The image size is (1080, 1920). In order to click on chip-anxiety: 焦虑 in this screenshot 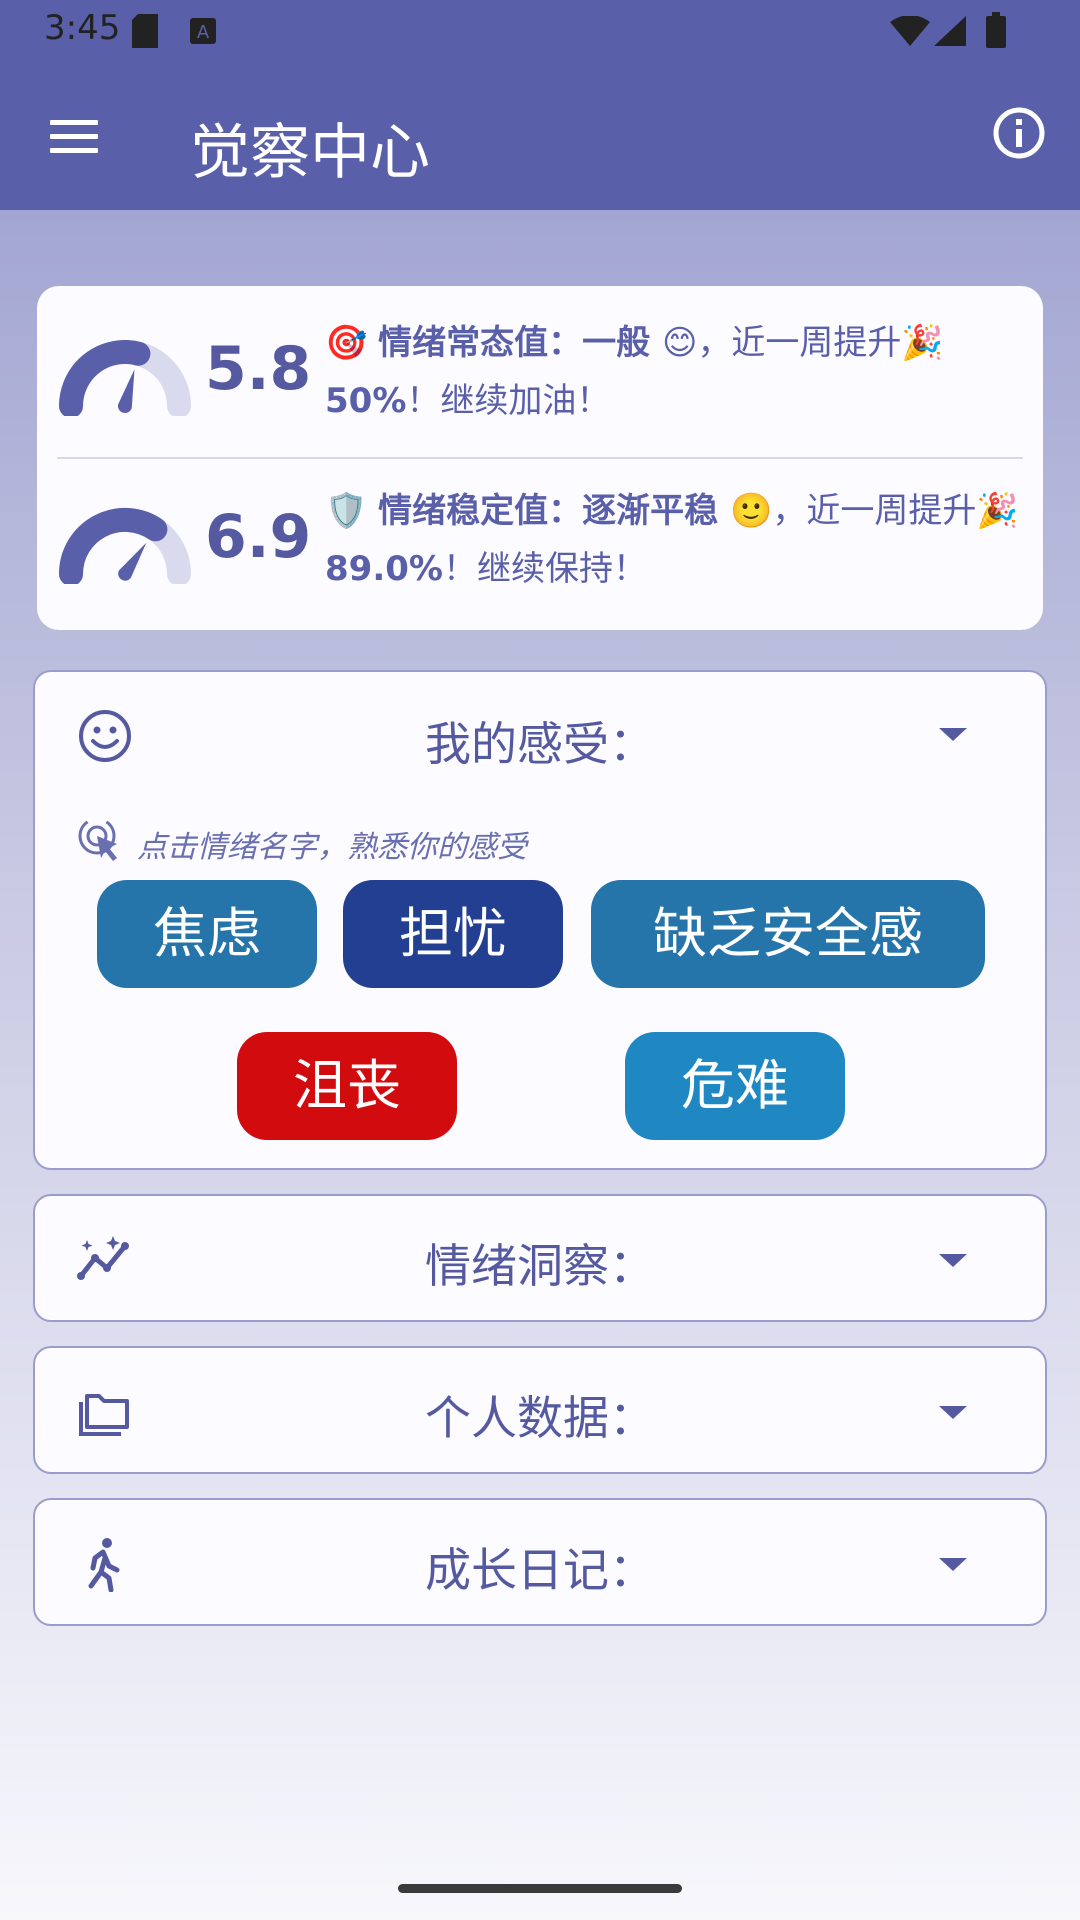, I will do `click(207, 934)`.